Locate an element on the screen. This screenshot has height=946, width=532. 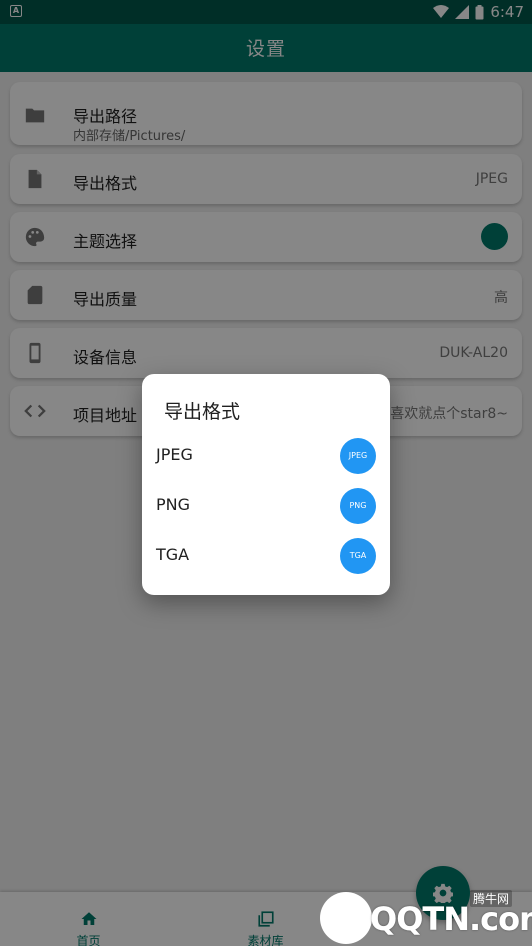
watermark-logo: QQTN.com 腾牛网 is located at coordinates (426, 918).